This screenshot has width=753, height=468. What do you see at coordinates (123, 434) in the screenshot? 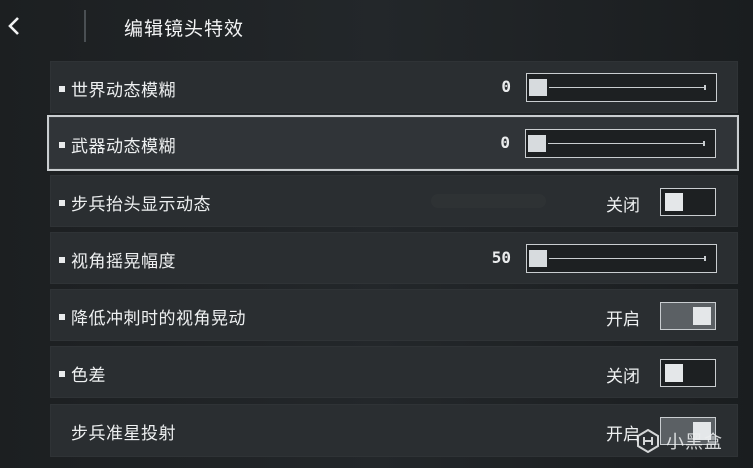
I see `setting-label: 步兵准星投射` at bounding box center [123, 434].